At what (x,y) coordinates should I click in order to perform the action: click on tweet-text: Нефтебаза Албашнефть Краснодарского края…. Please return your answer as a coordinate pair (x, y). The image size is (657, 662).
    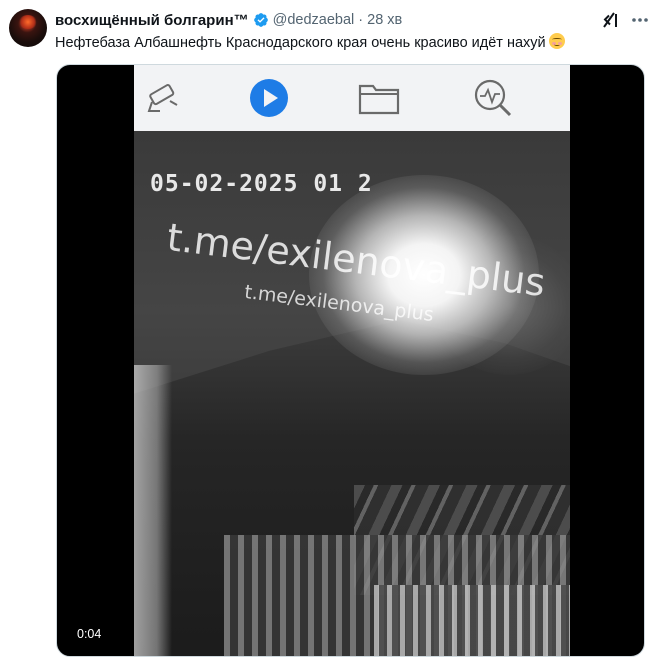
    Looking at the image, I should click on (310, 43).